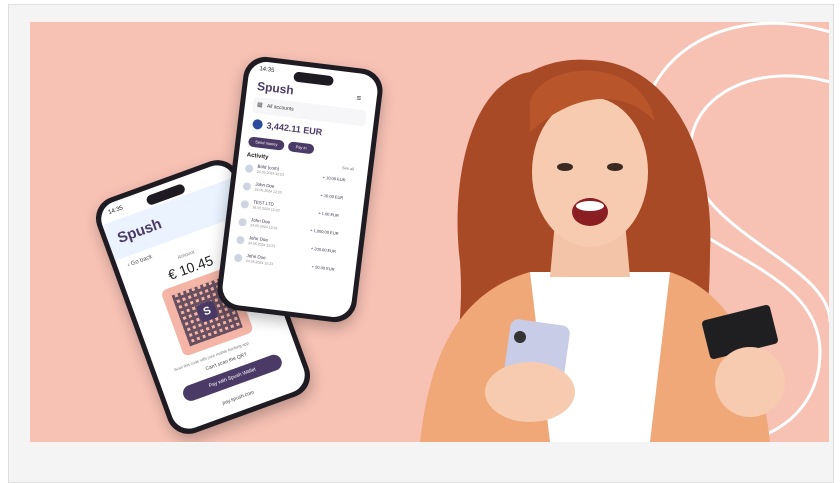 The height and width of the screenshot is (483, 840). I want to click on back-link: ‹ Go back, so click(140, 261).